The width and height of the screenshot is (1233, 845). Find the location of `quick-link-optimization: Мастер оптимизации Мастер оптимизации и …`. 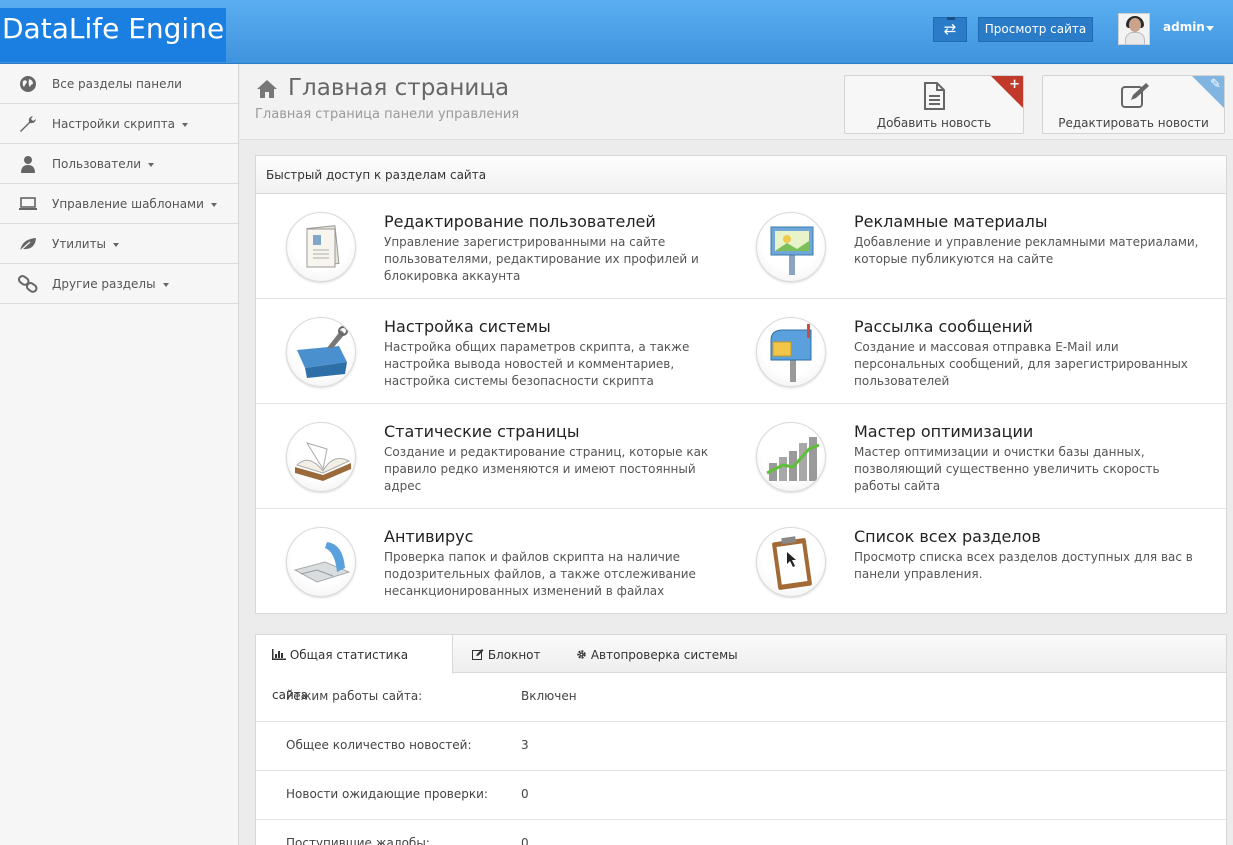

quick-link-optimization: Мастер оптимизации Мастер оптимизации и … is located at coordinates (961, 456).